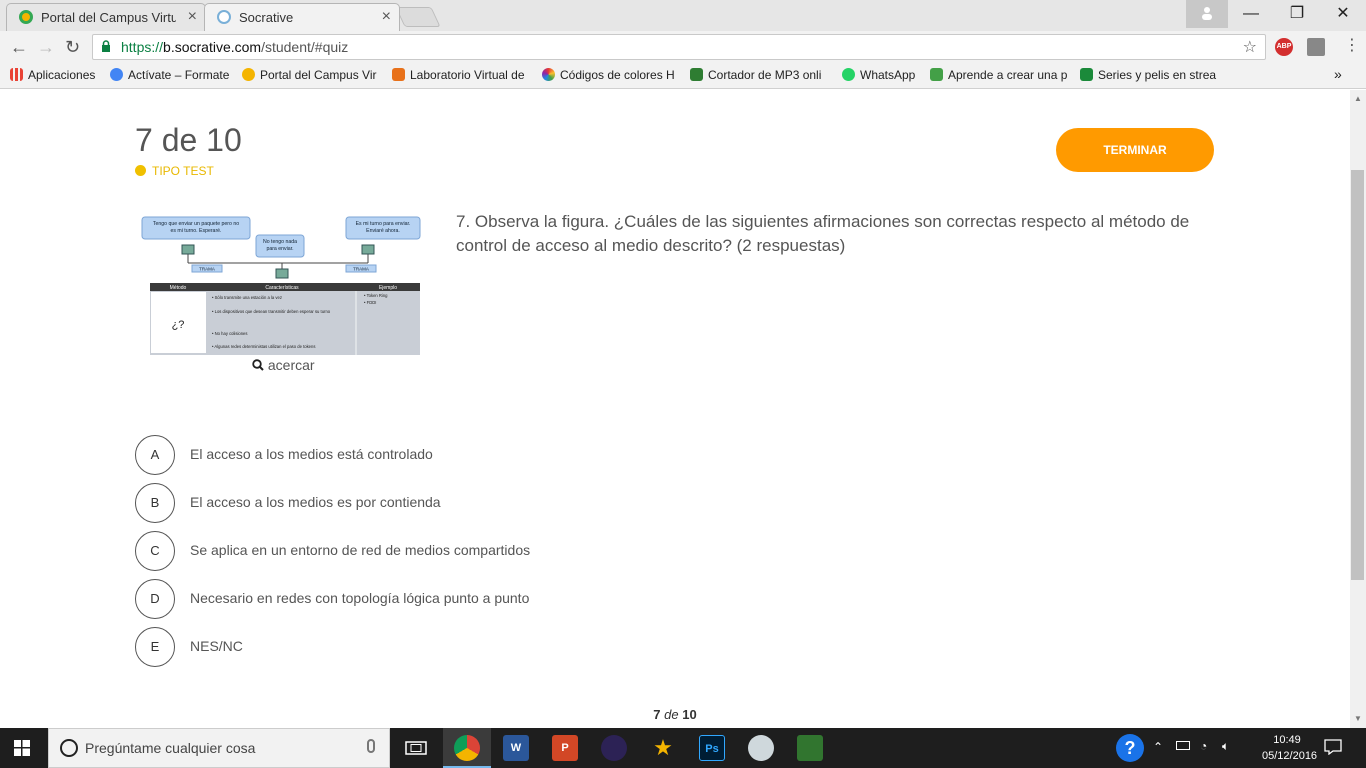  Describe the element at coordinates (302, 17) in the screenshot. I see `tab-socrative: Socrative ×` at that location.